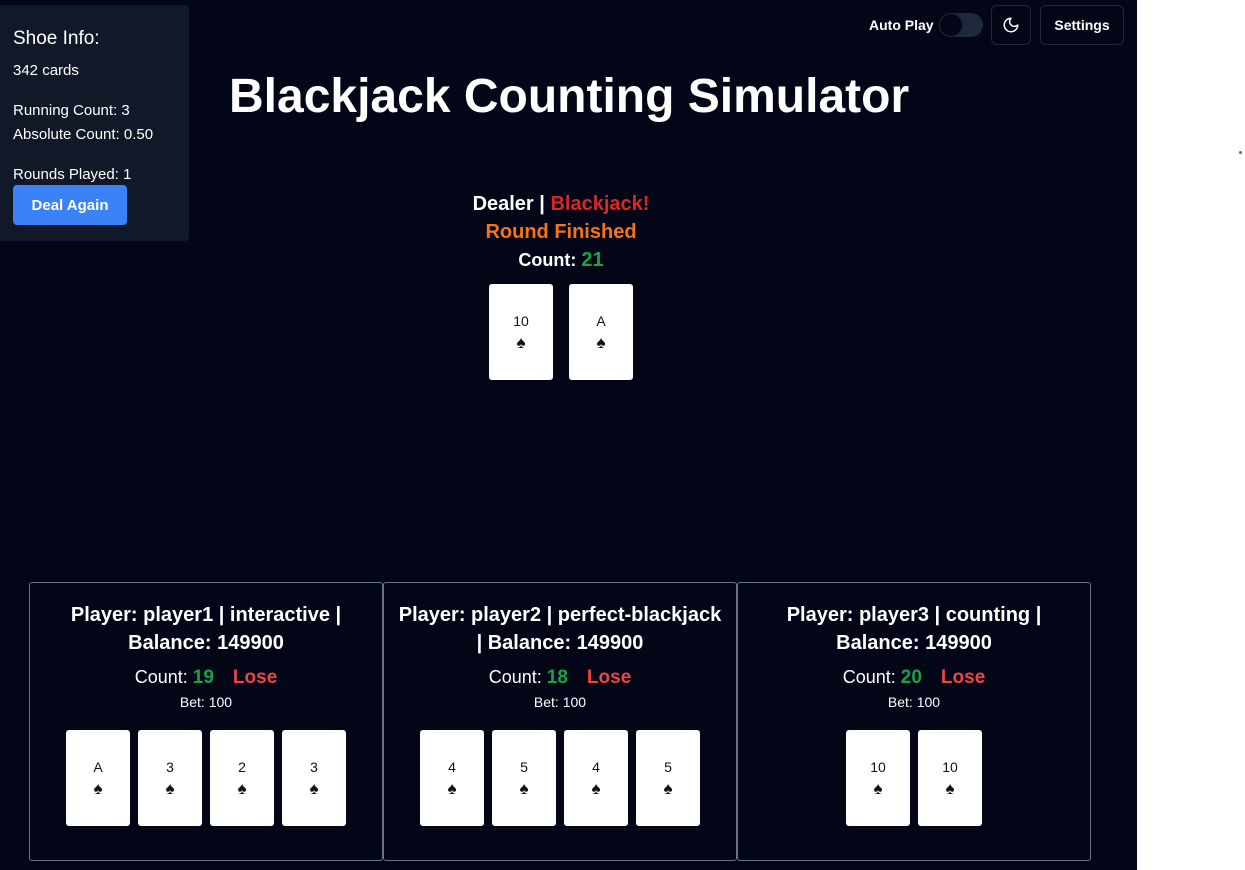 Image resolution: width=1245 pixels, height=870 pixels. I want to click on auto-play-toggle, so click(961, 25).